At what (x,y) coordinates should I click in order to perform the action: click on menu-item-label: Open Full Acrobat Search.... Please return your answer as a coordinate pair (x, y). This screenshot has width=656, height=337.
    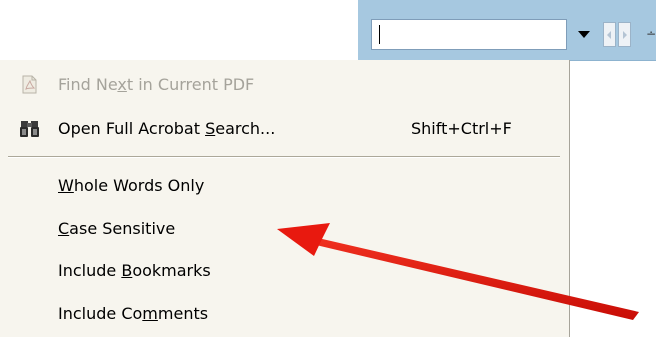
    Looking at the image, I should click on (167, 128).